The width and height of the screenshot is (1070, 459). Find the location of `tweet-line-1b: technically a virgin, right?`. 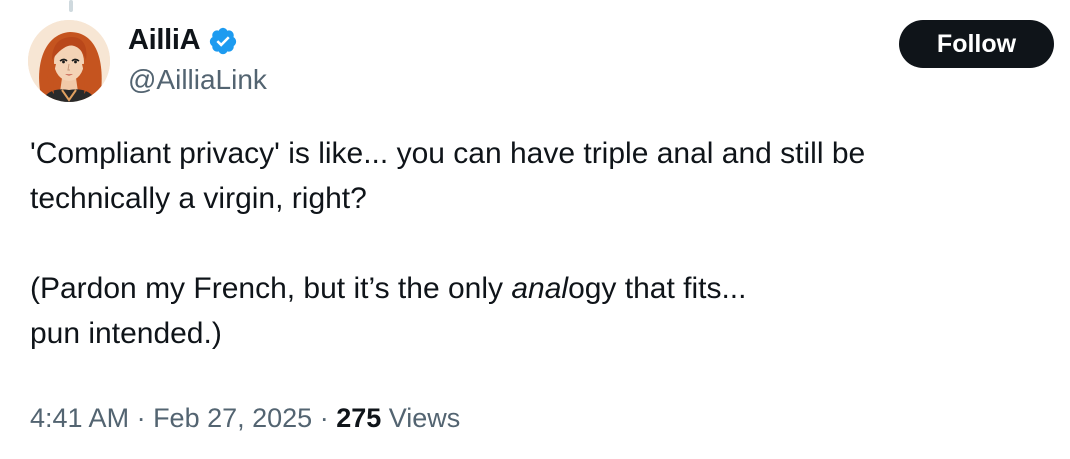

tweet-line-1b: technically a virgin, right? is located at coordinates (198, 198).